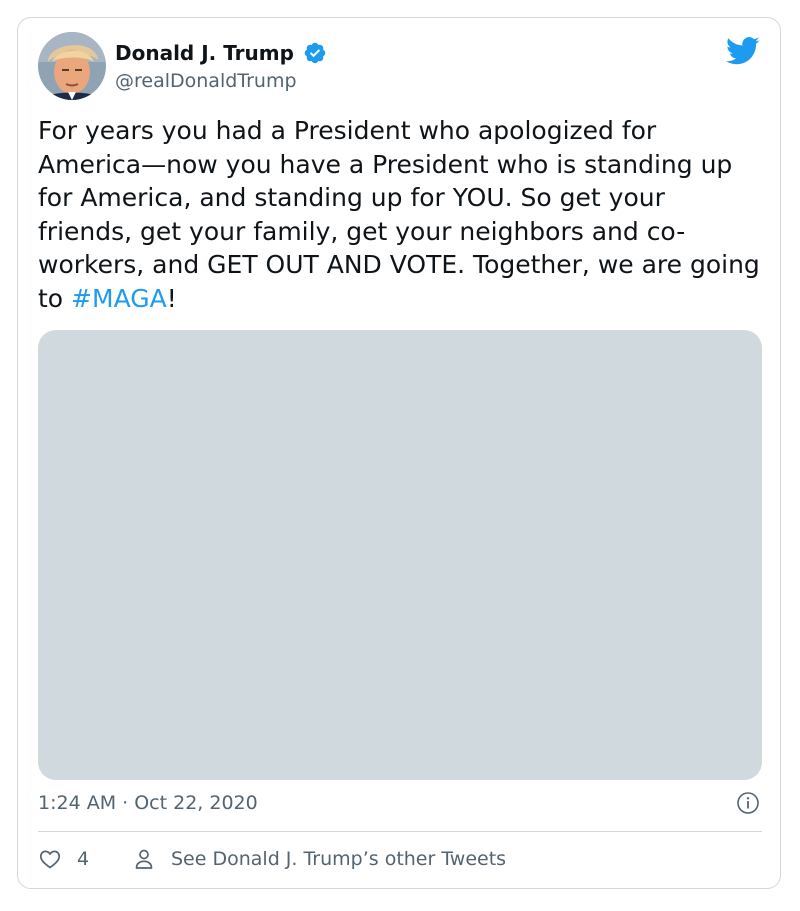  Describe the element at coordinates (83, 859) in the screenshot. I see `like-count: 4` at that location.